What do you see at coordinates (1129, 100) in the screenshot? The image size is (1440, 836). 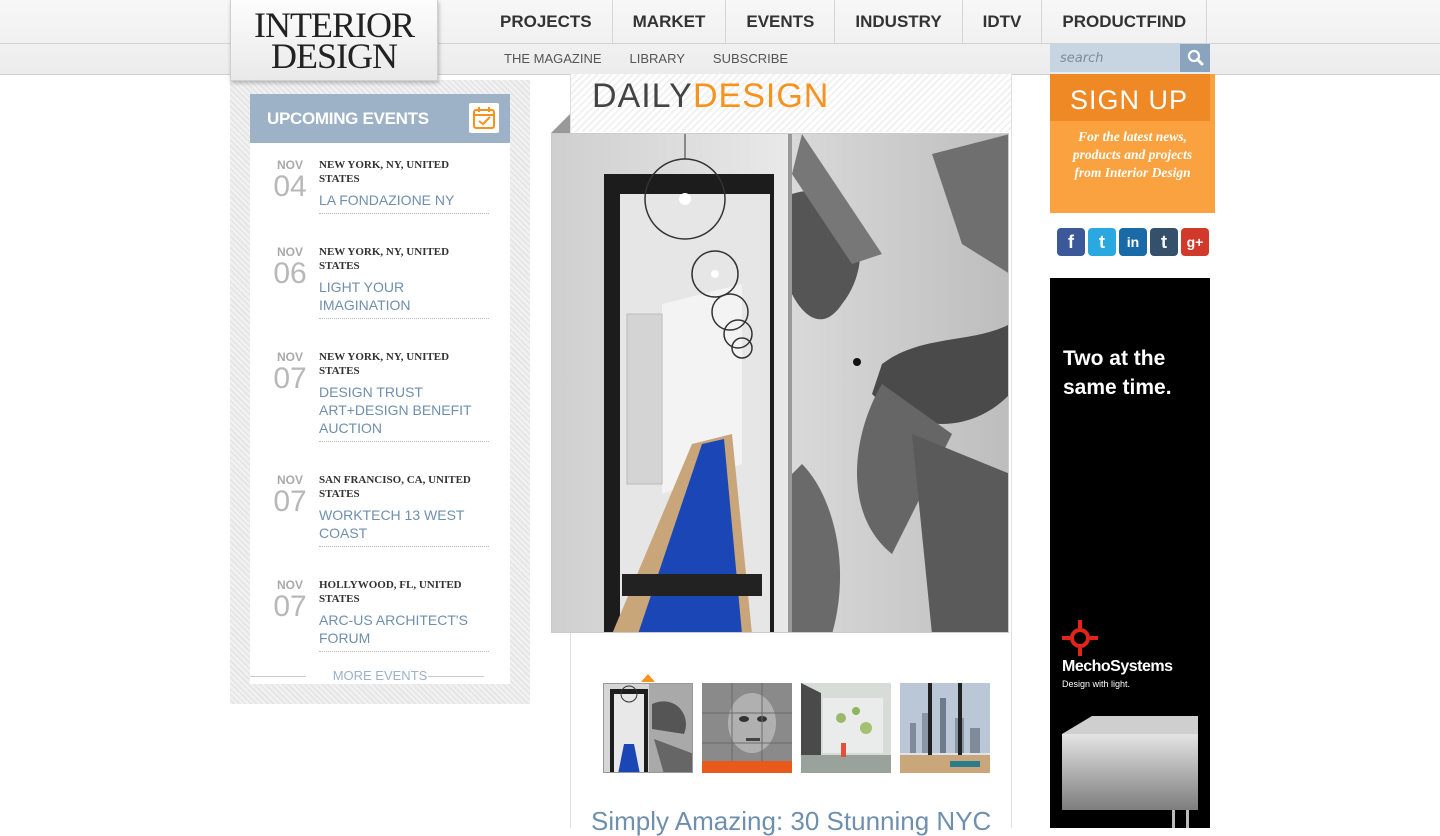 I see `signup-title: SIGN UP` at bounding box center [1129, 100].